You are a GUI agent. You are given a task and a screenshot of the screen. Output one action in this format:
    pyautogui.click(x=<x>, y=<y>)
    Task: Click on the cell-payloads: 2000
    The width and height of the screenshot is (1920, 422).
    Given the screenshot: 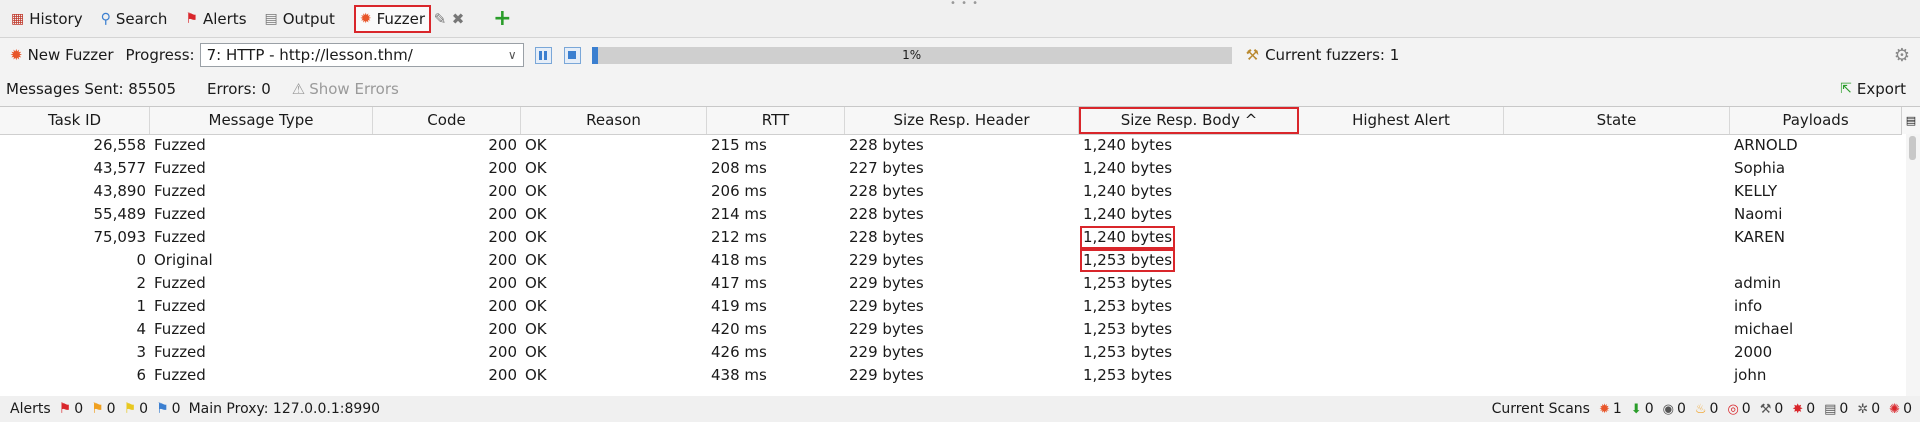 What is the action you would take?
    pyautogui.click(x=1753, y=352)
    